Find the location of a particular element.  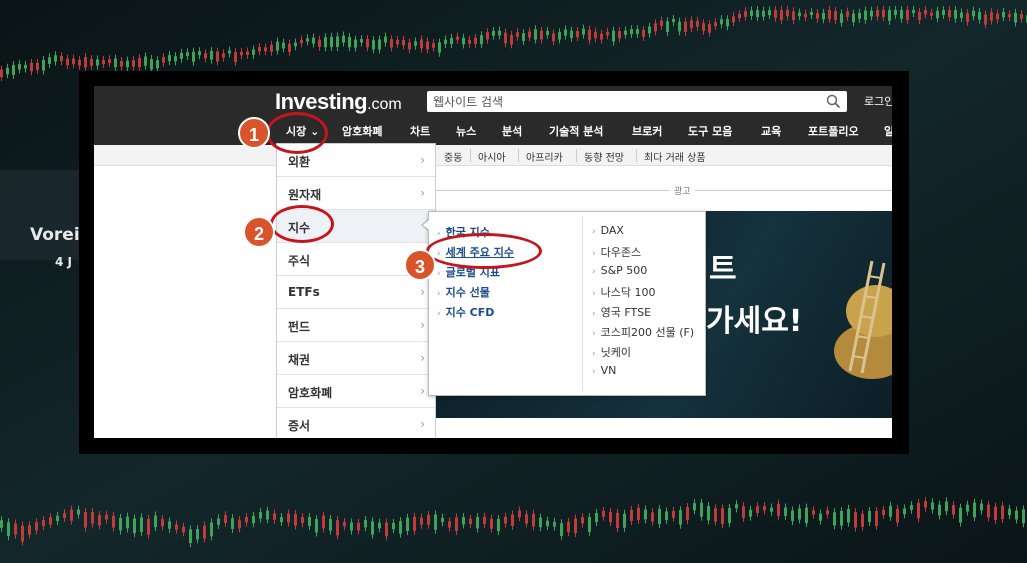

submenu-link-sp500: › S&P 500 is located at coordinates (619, 270).